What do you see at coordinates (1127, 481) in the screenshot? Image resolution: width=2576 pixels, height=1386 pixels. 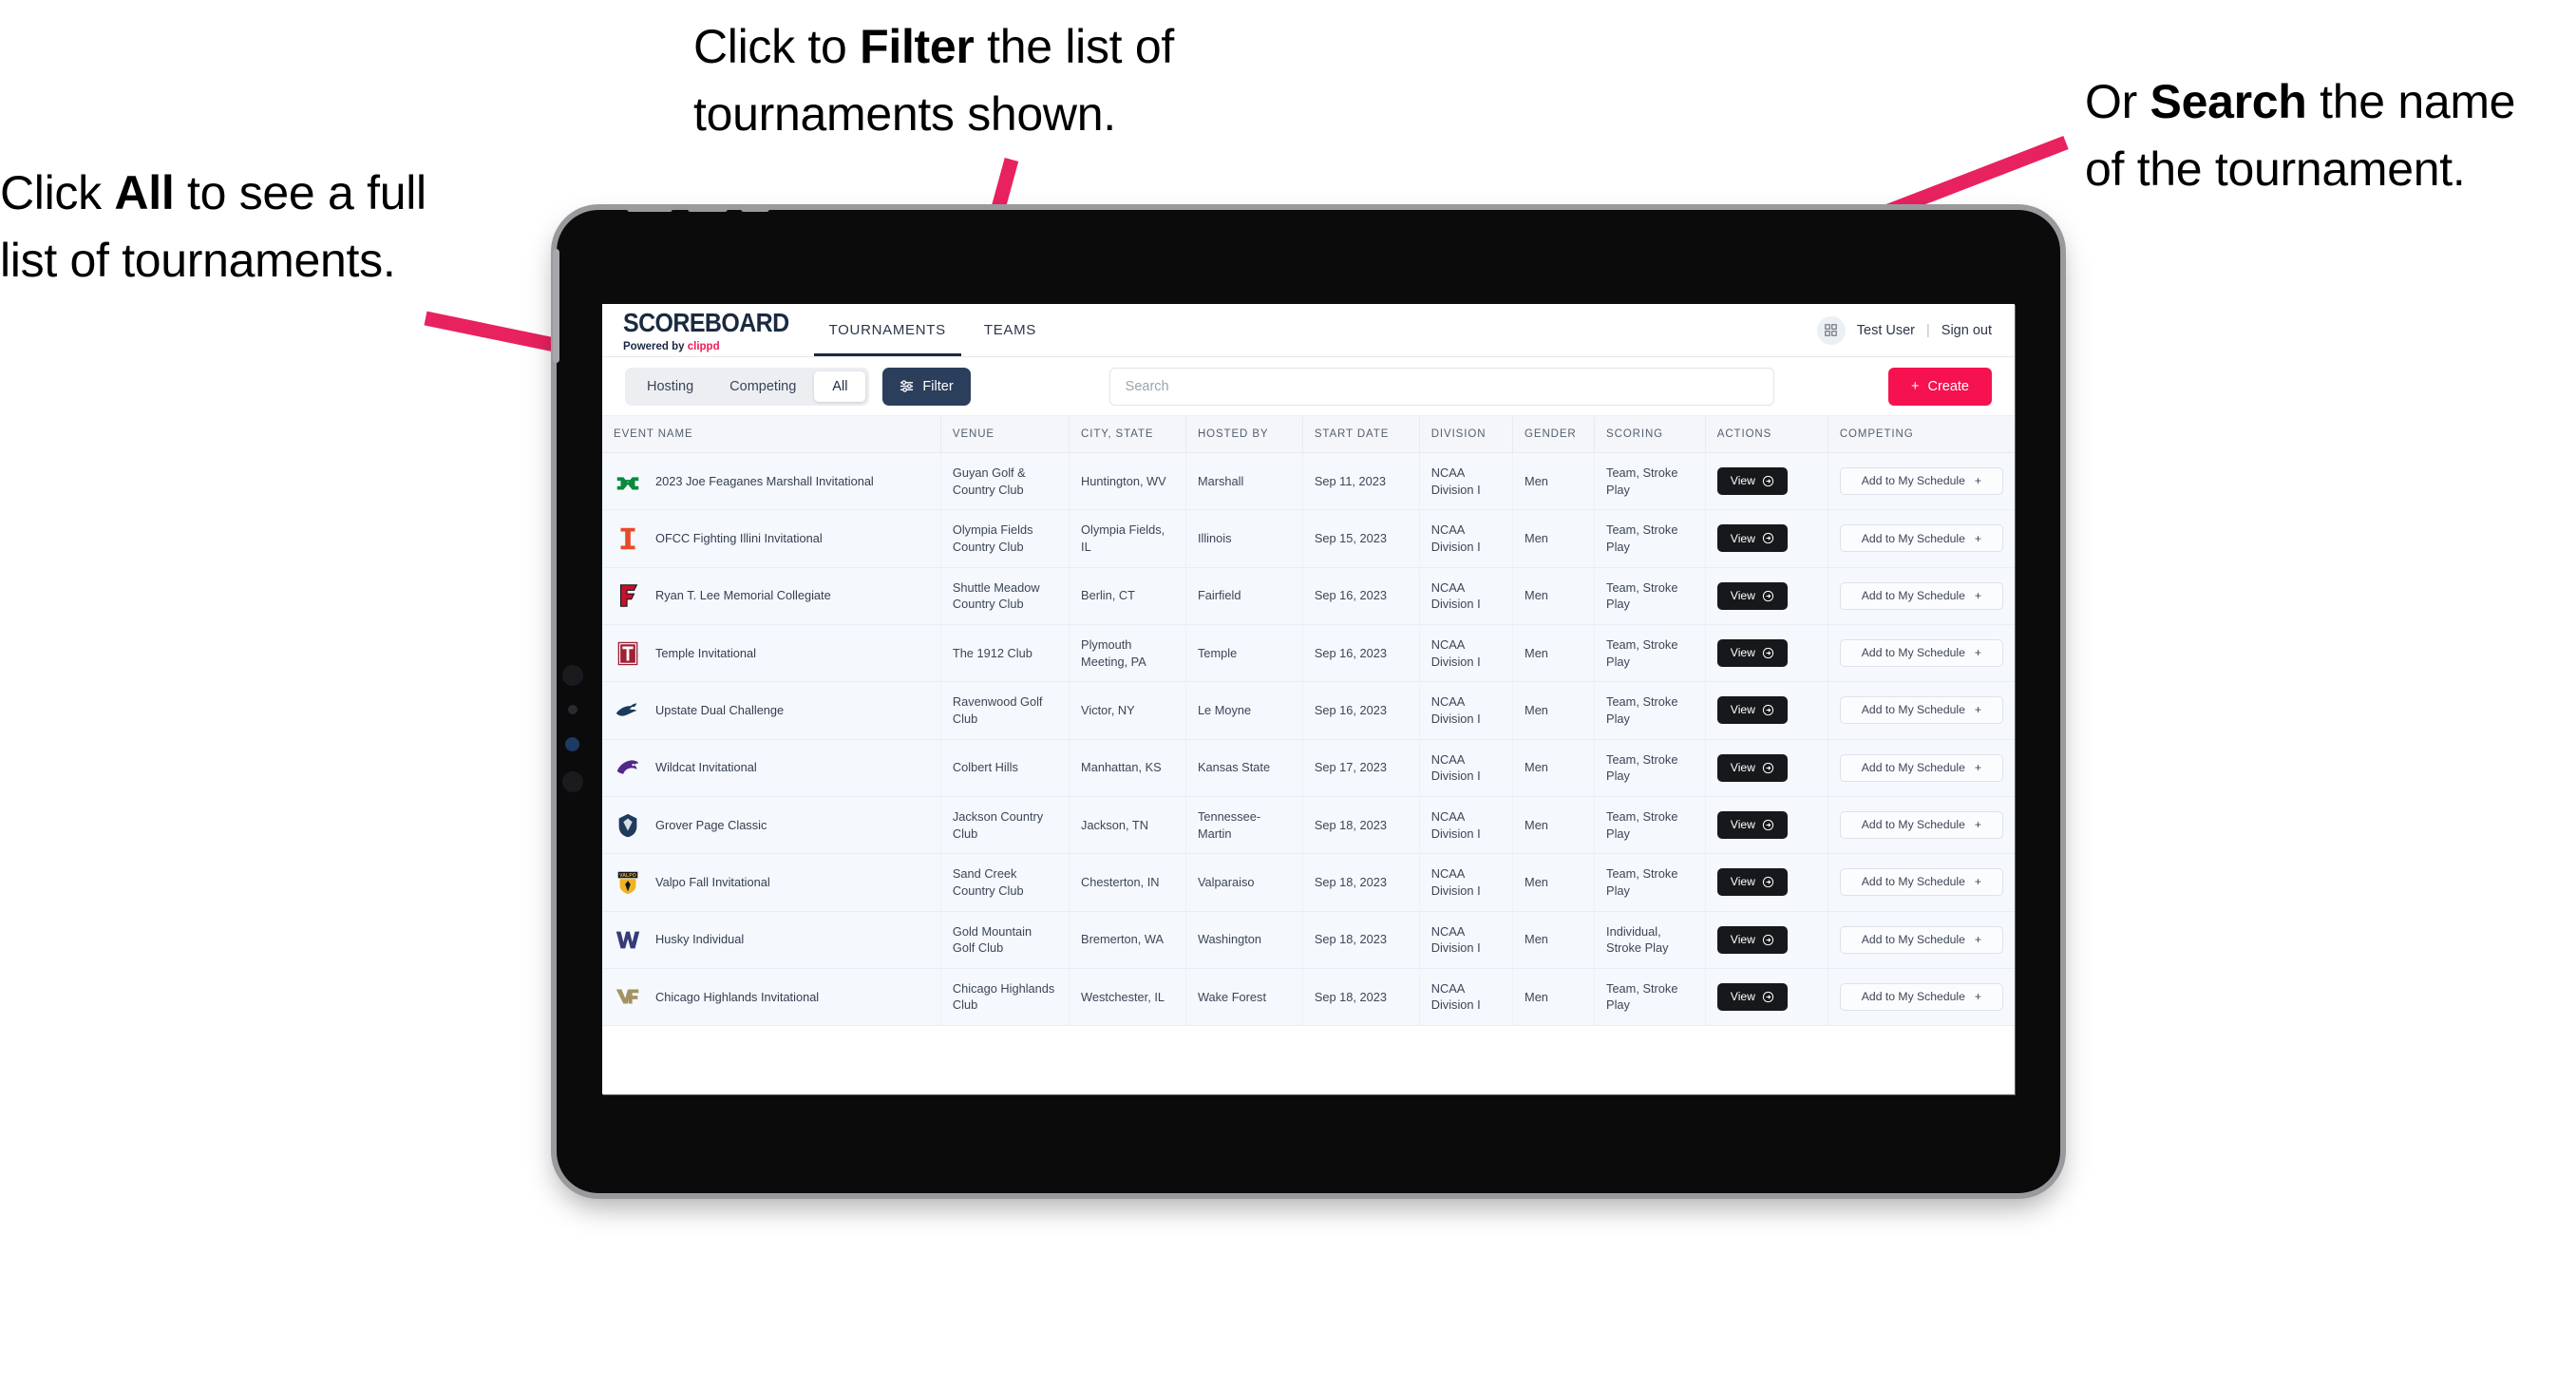 I see `cell-city-state: Huntington, WV` at bounding box center [1127, 481].